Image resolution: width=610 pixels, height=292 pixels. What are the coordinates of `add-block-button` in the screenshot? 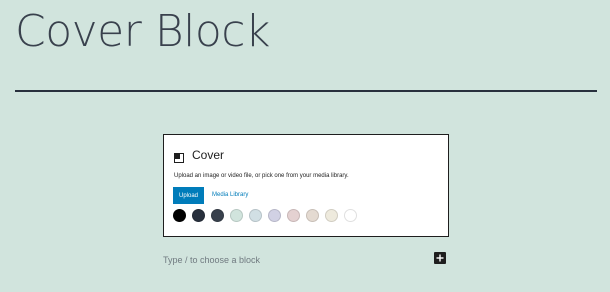 It's located at (440, 258).